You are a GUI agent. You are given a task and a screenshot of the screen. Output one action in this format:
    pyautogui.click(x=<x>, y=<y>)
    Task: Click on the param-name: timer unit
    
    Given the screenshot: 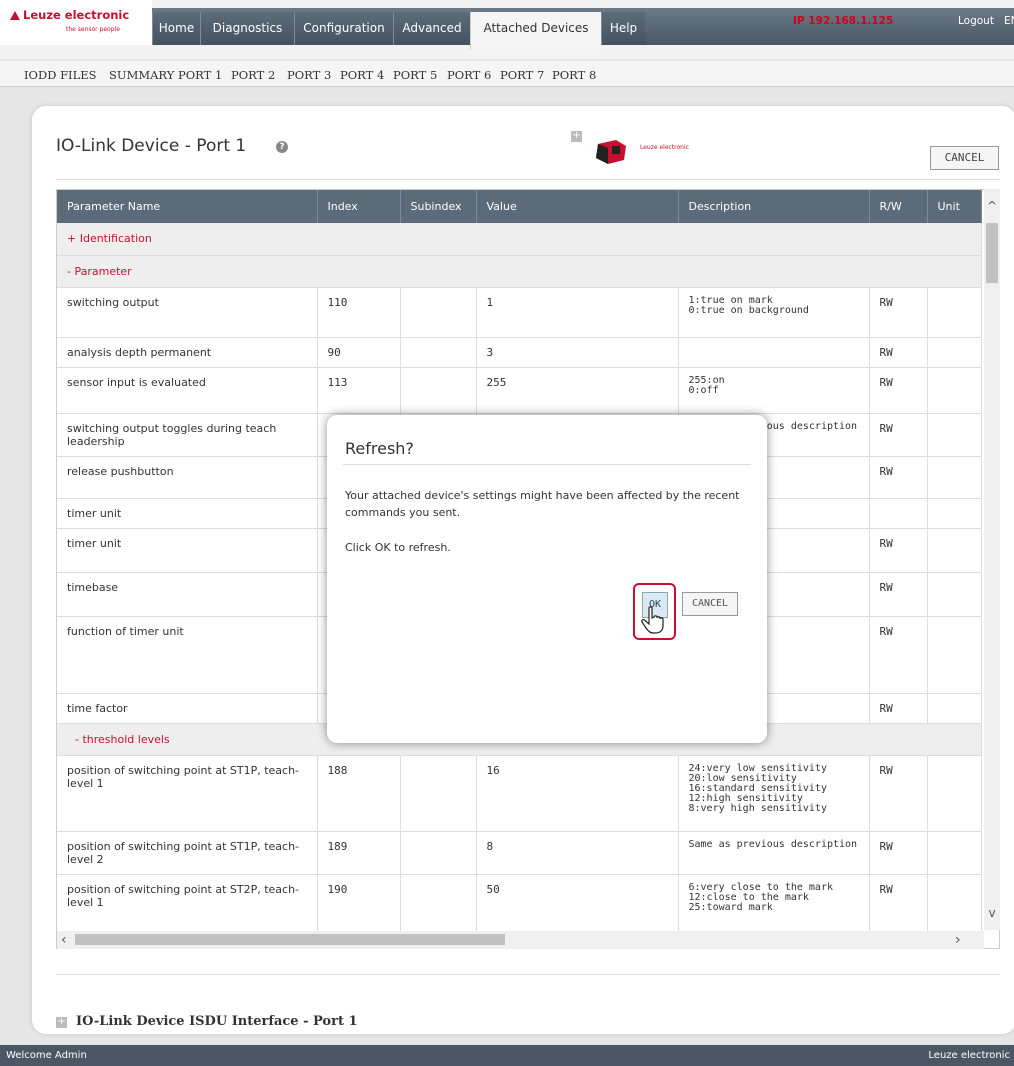 What is the action you would take?
    pyautogui.click(x=187, y=513)
    